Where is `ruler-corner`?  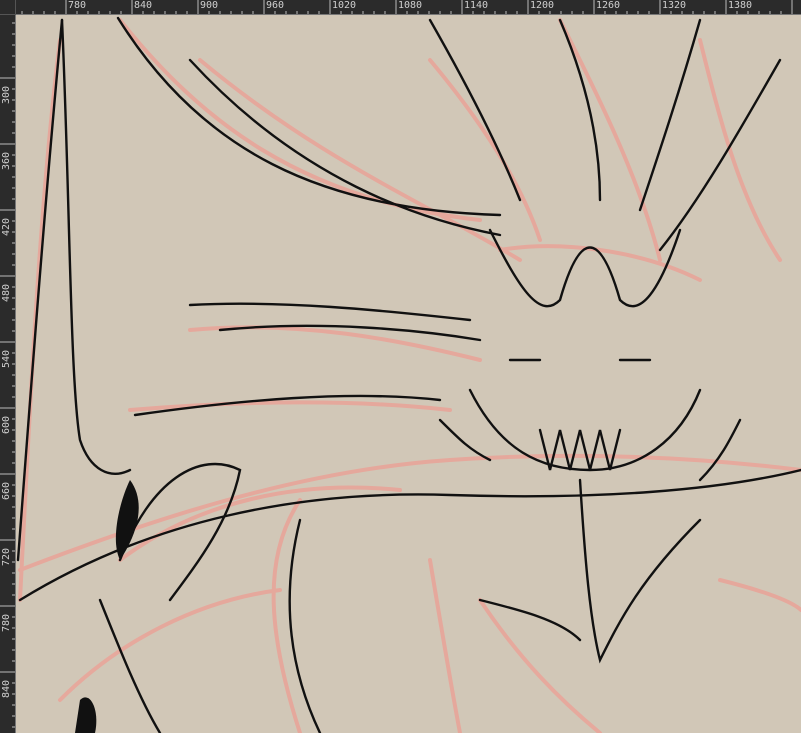 ruler-corner is located at coordinates (8, 7).